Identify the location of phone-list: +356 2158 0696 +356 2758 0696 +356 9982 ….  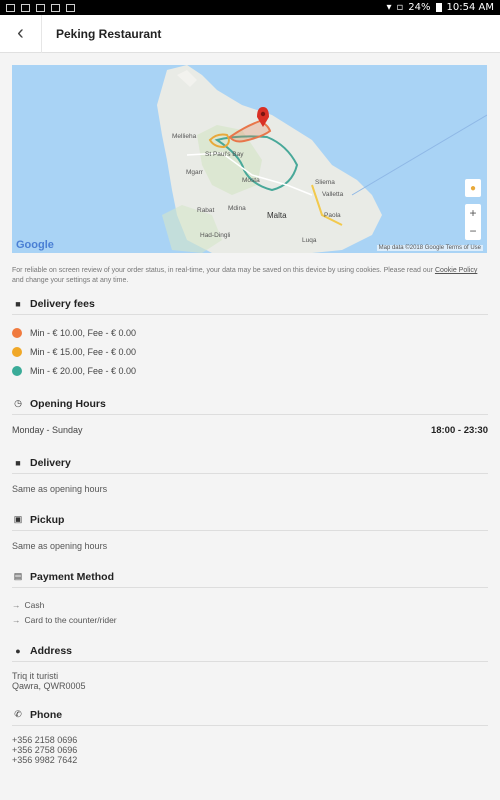
(250, 750).